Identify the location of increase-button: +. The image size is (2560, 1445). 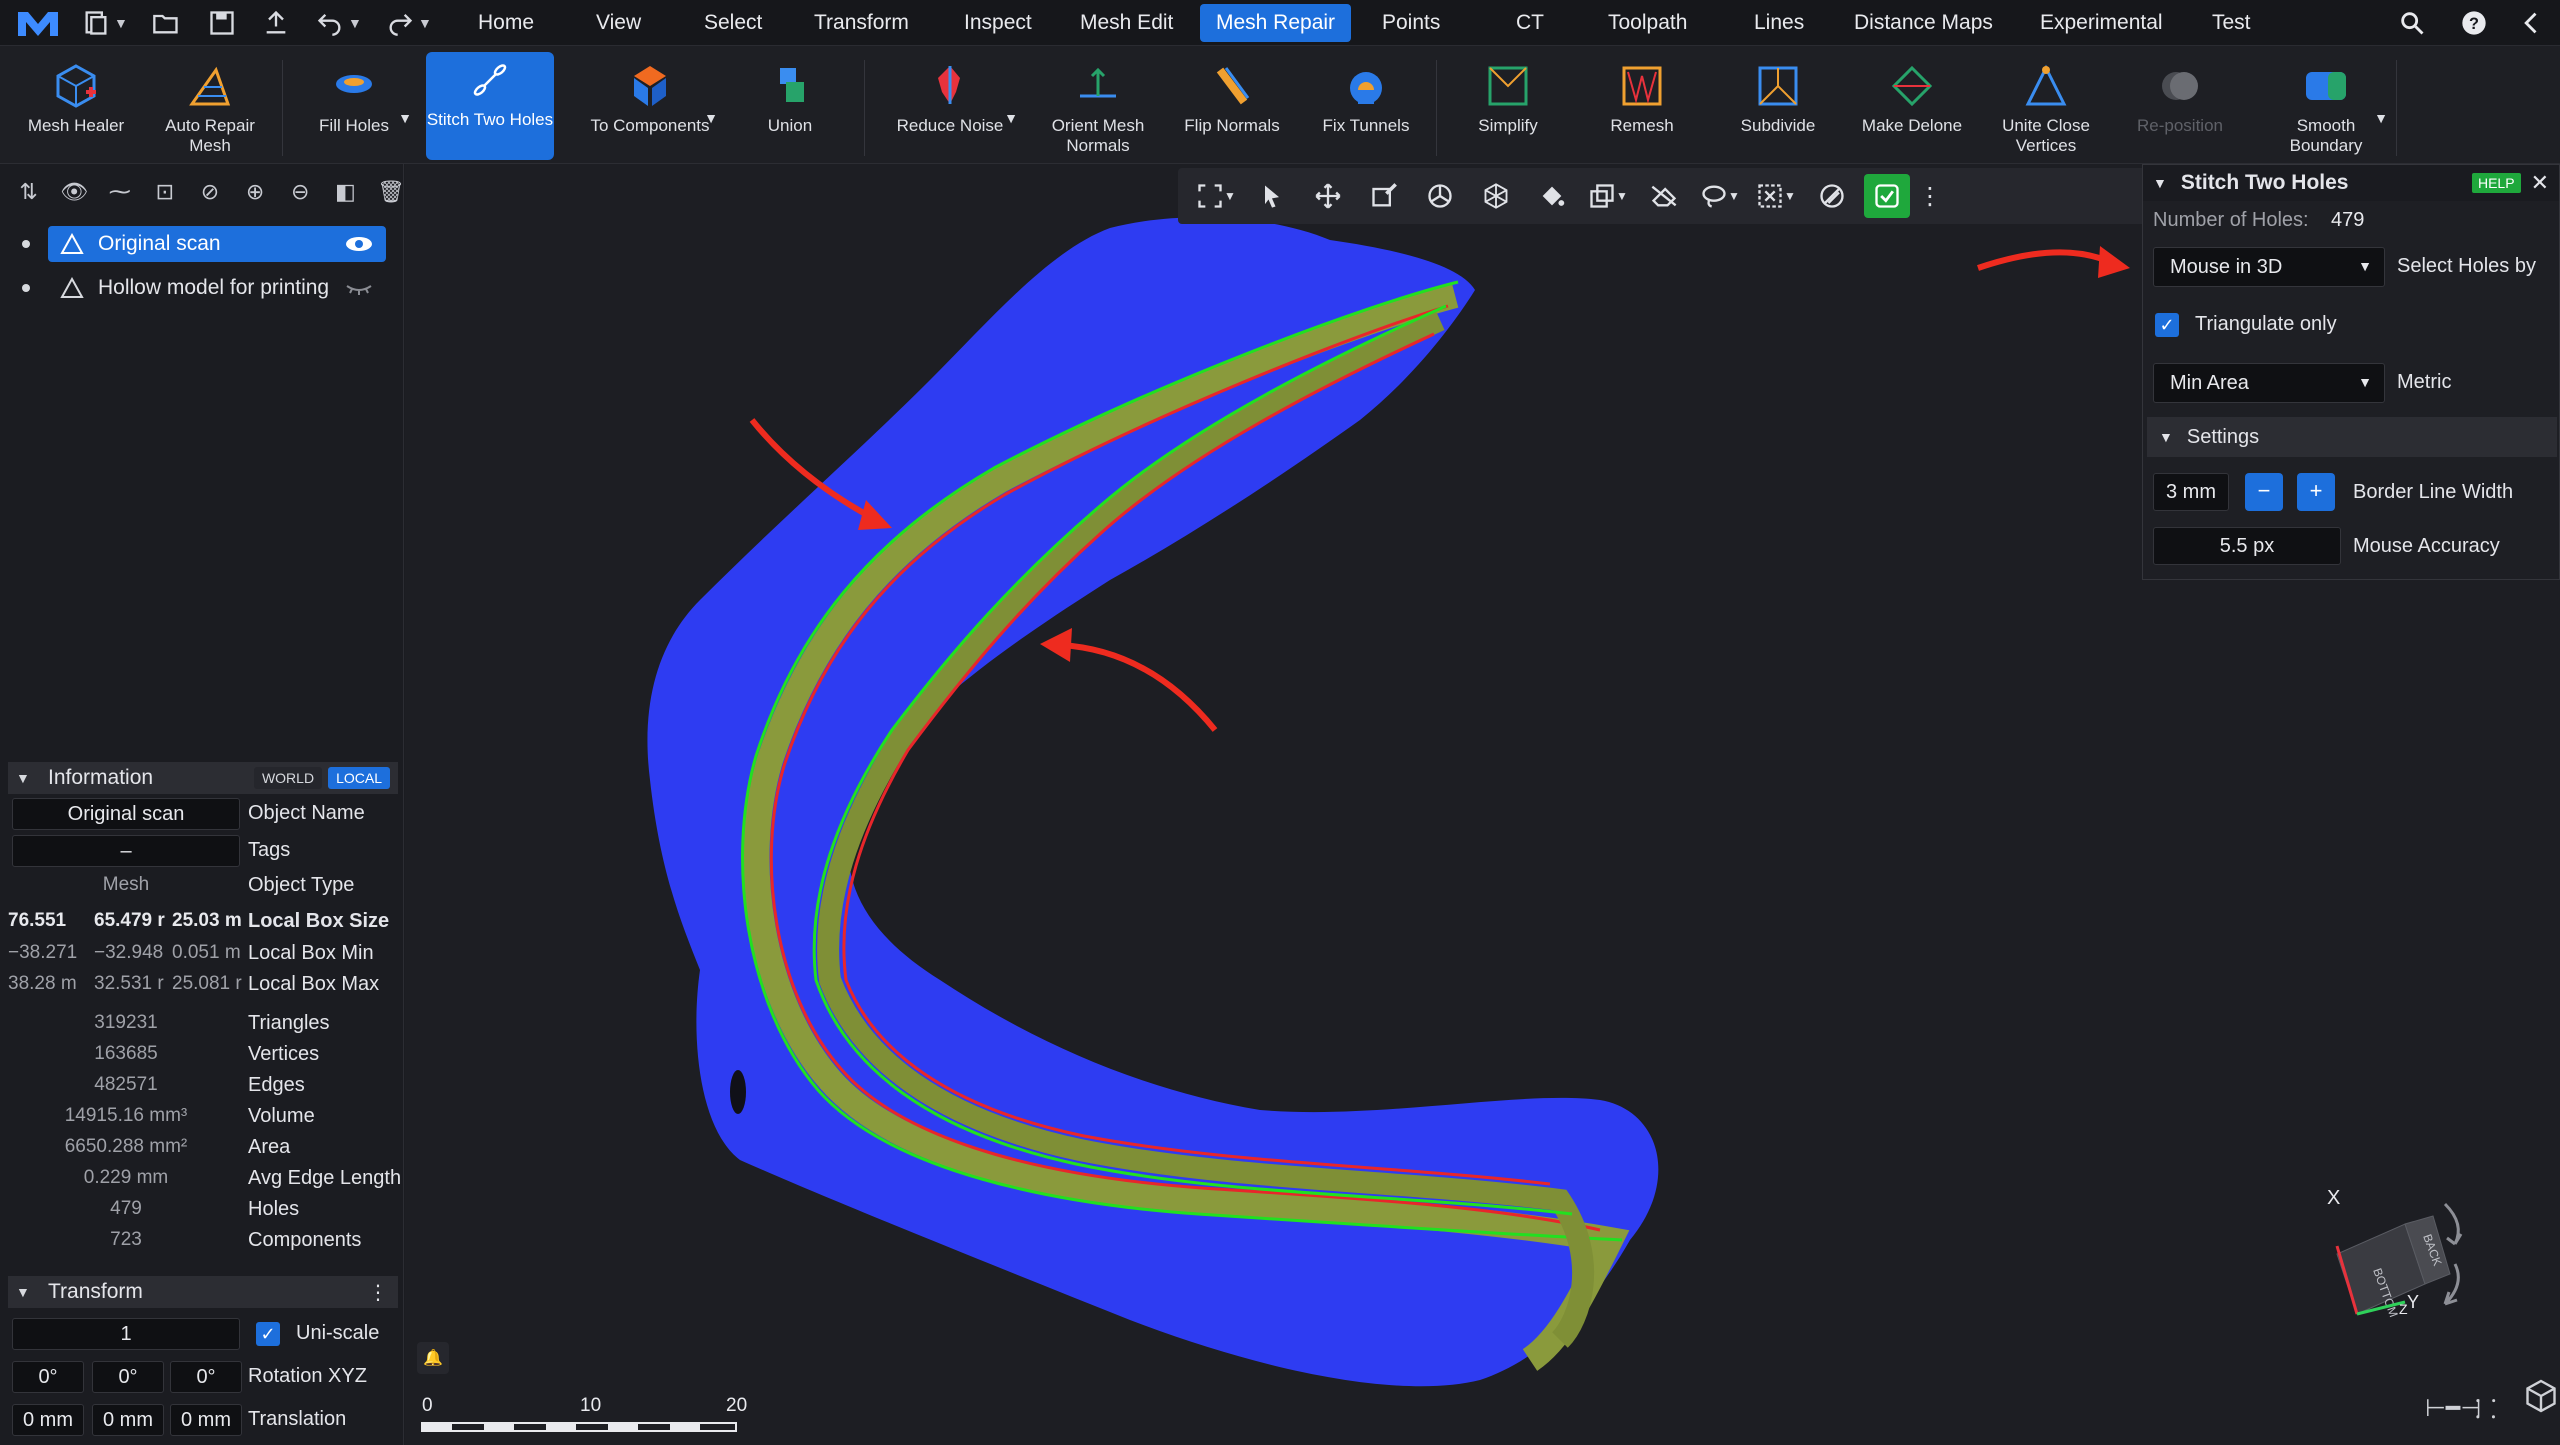
(2316, 492).